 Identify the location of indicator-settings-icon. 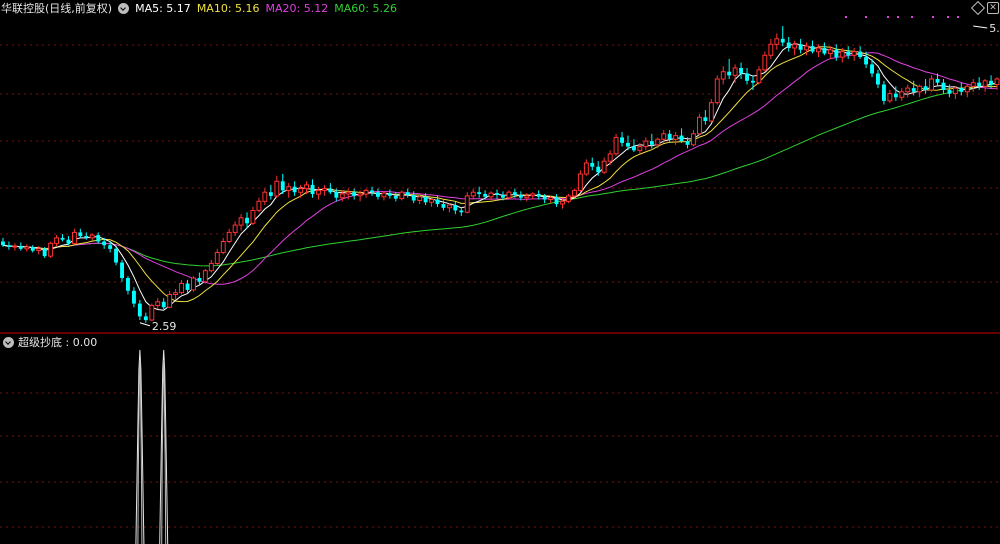
(8, 342).